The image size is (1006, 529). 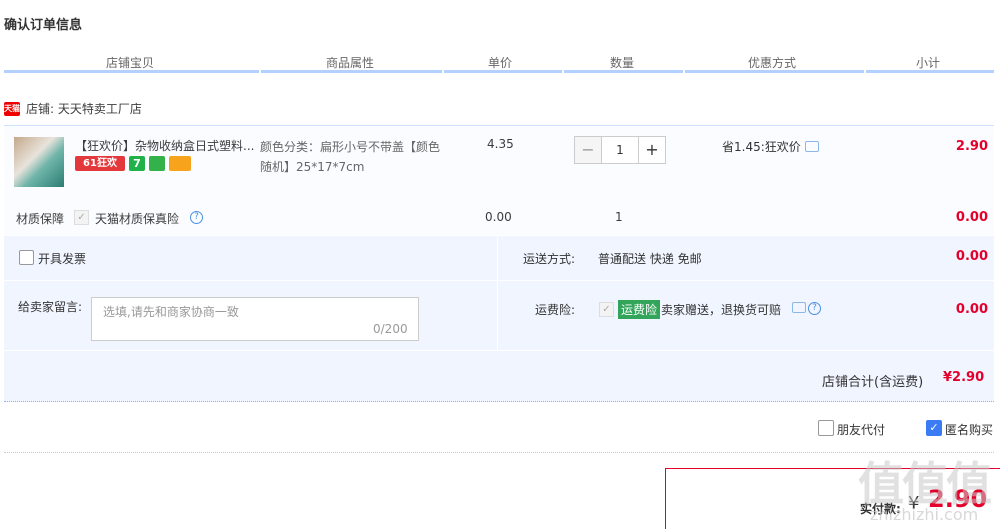 I want to click on discount-info: 省1.45:狂欢价, so click(x=770, y=146).